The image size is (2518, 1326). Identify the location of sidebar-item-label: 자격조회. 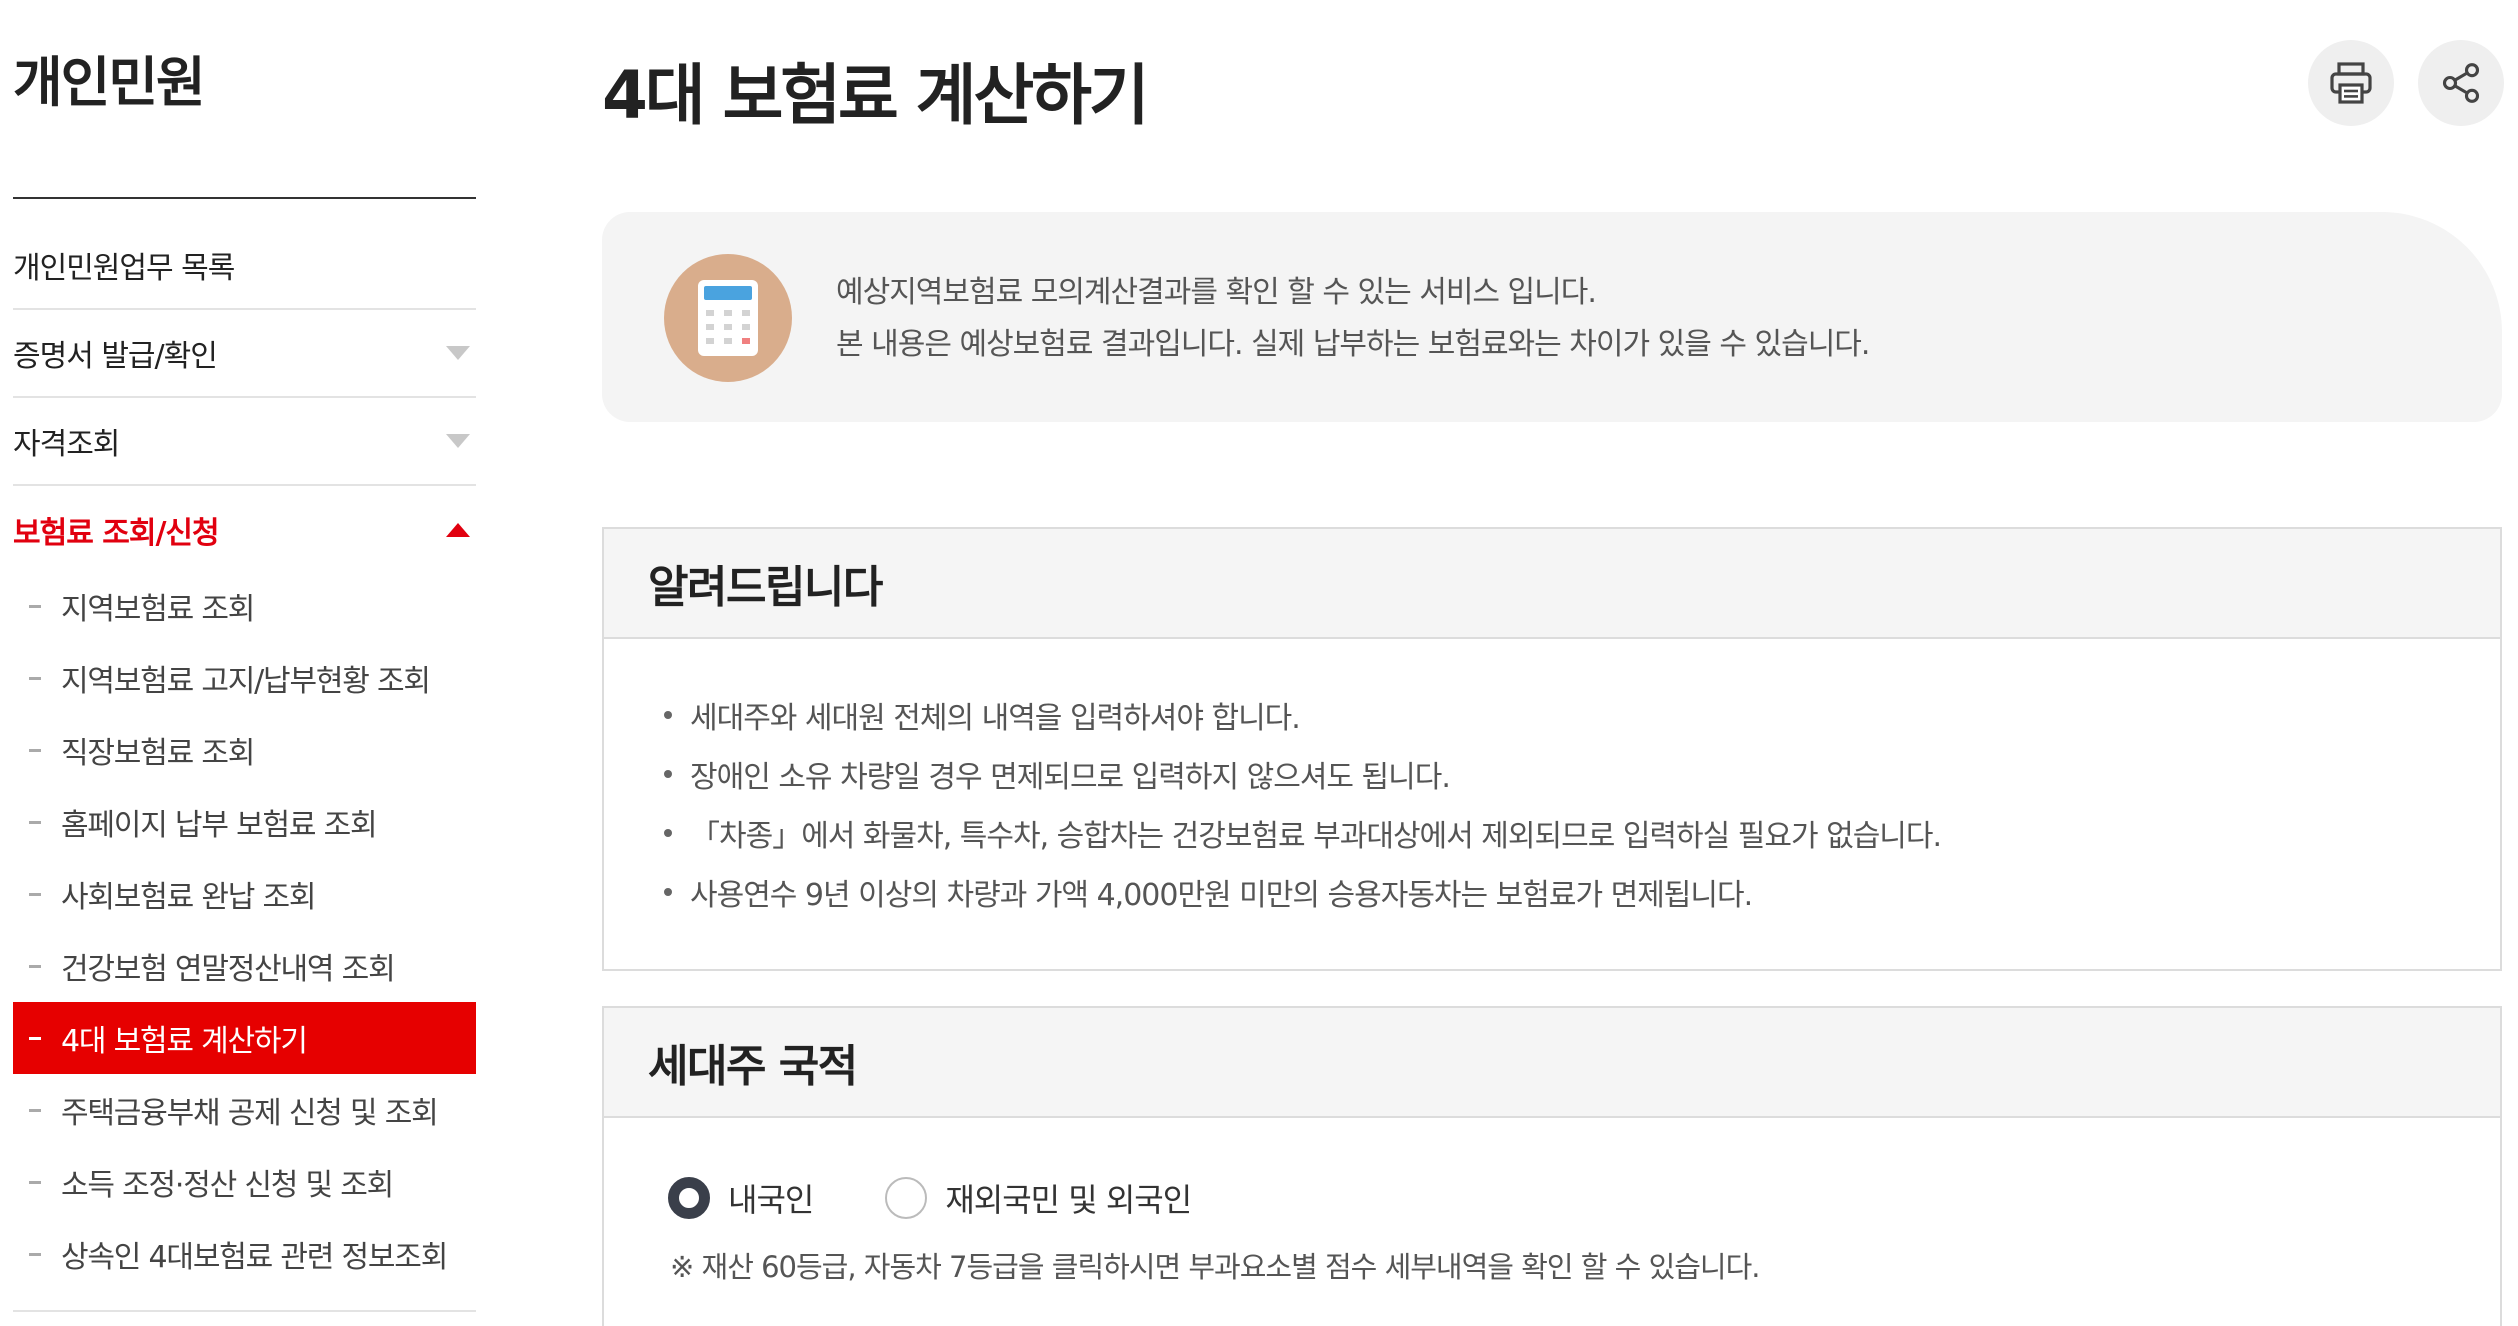
(66, 444).